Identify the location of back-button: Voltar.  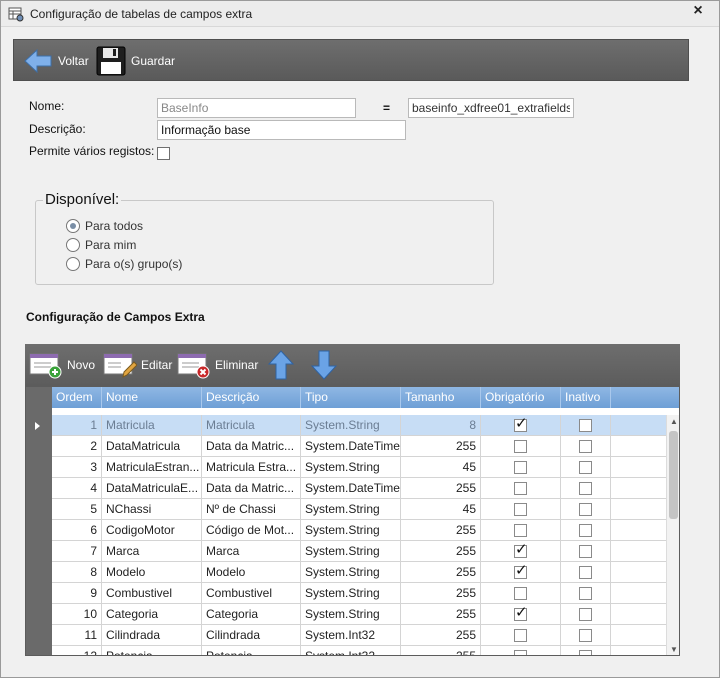
(56, 61).